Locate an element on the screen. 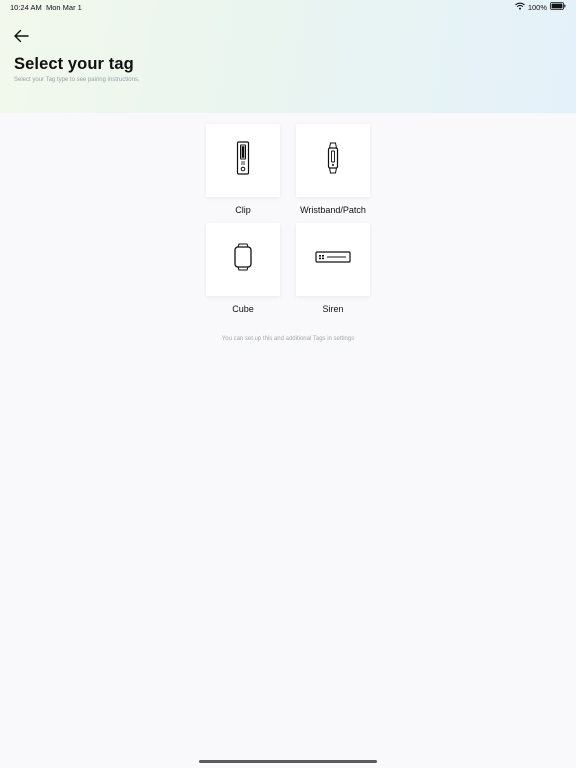  arrow-left-icon is located at coordinates (21, 38).